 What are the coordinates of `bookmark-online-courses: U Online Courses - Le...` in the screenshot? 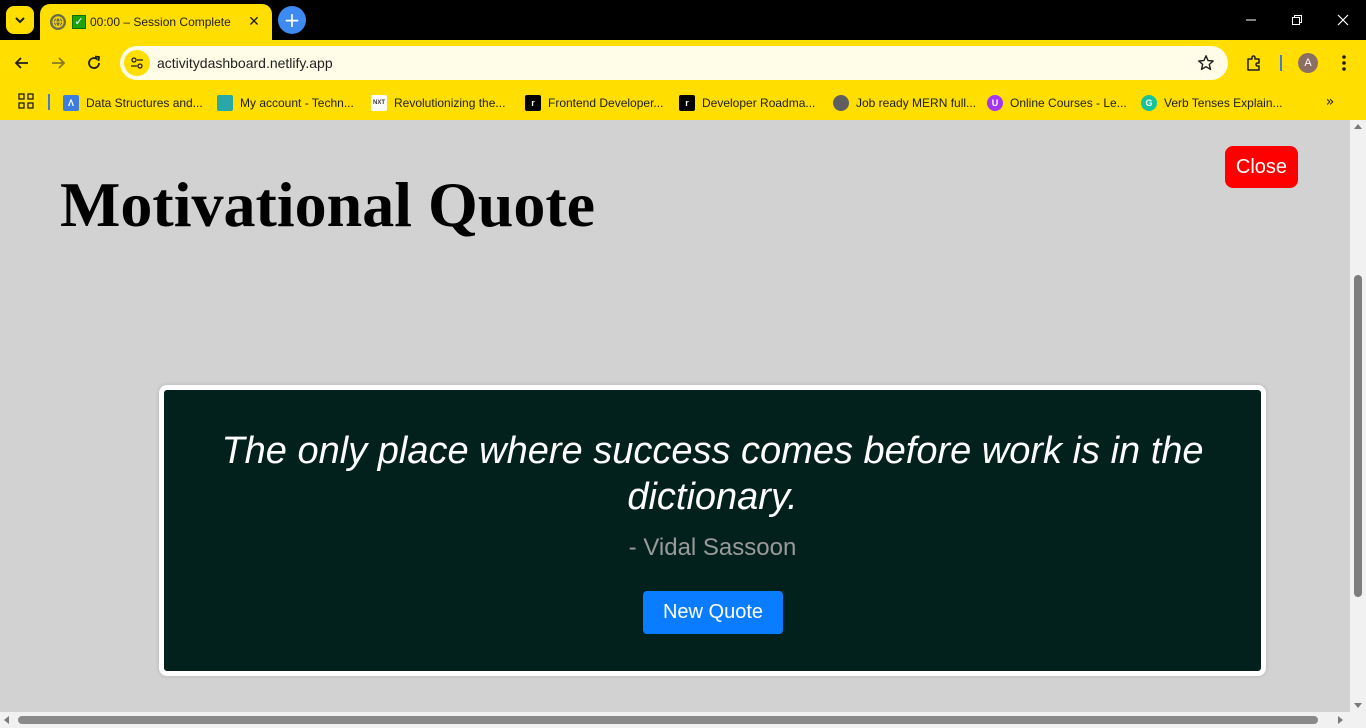 It's located at (1057, 103).